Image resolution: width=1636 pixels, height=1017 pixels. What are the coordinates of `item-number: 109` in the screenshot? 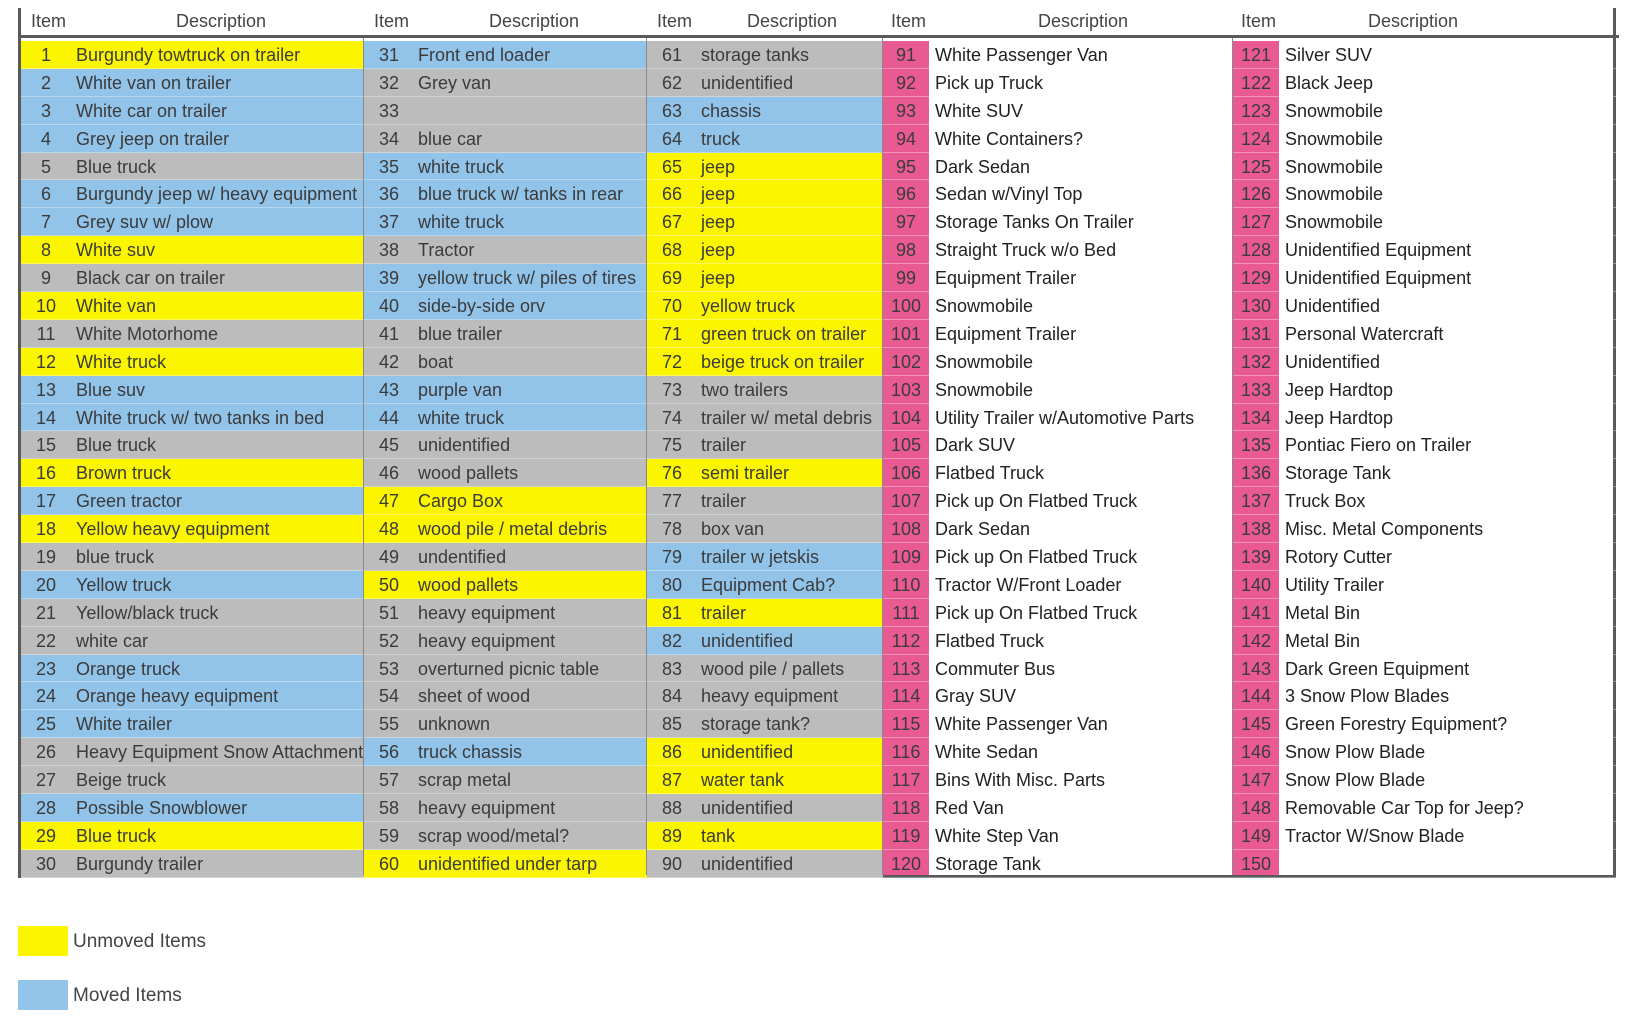 It's located at (906, 557).